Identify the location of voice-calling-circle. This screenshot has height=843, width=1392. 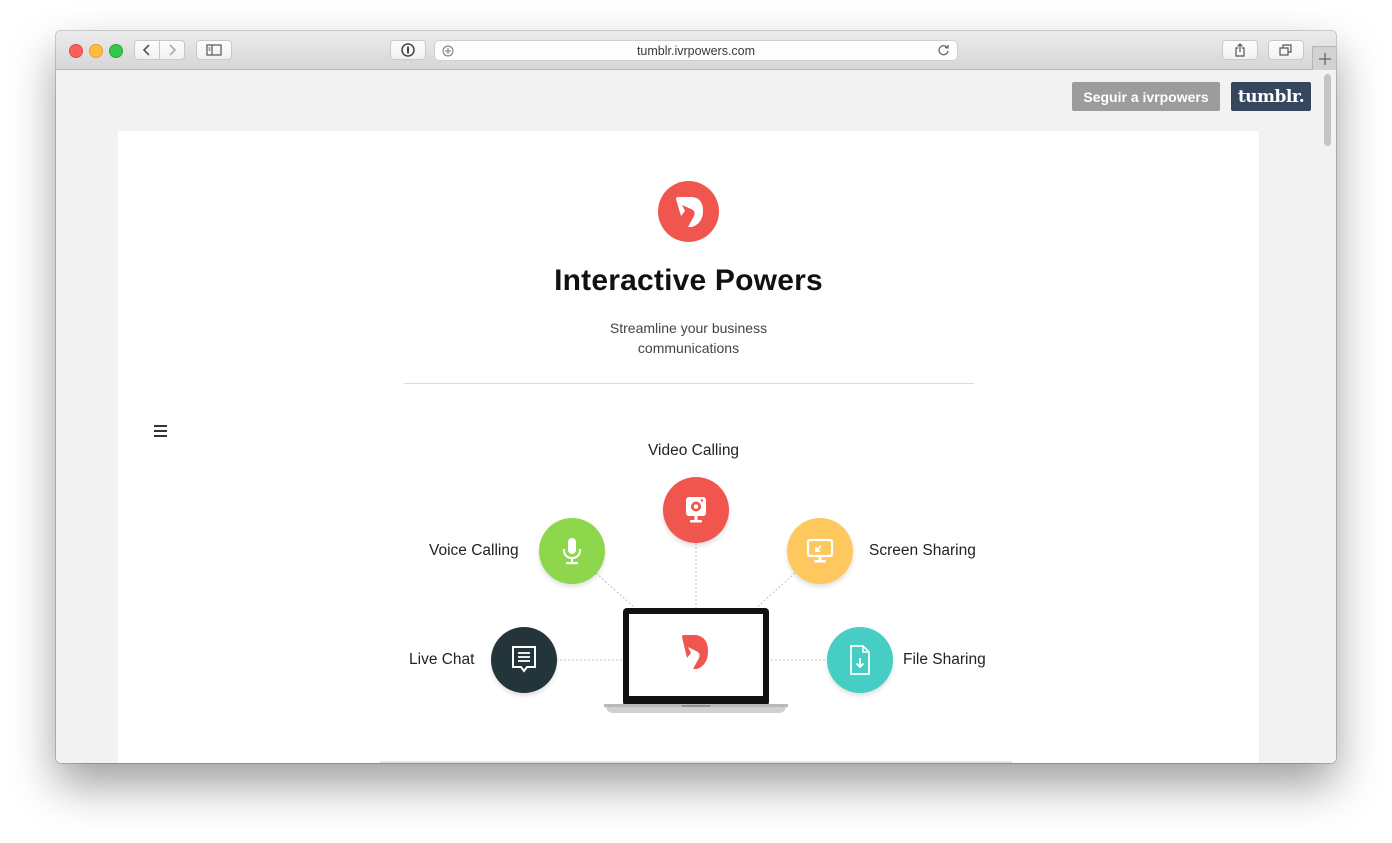
(572, 551).